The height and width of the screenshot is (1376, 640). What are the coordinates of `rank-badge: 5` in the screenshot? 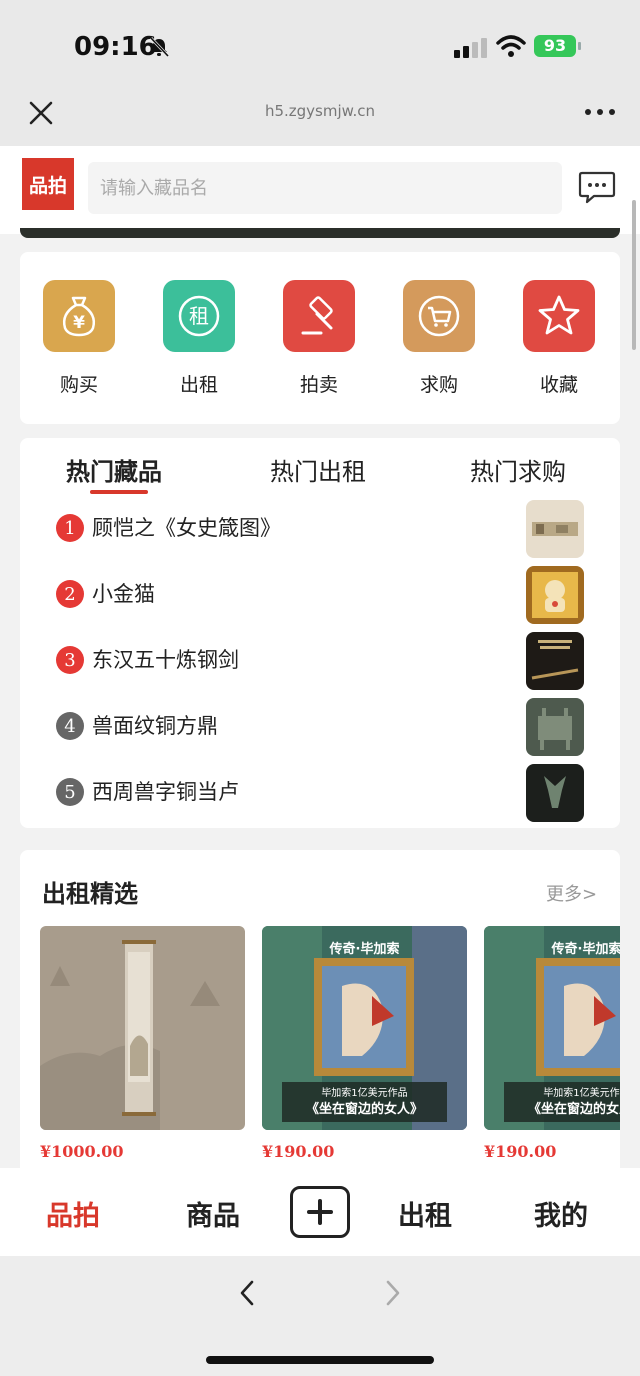 It's located at (70, 792).